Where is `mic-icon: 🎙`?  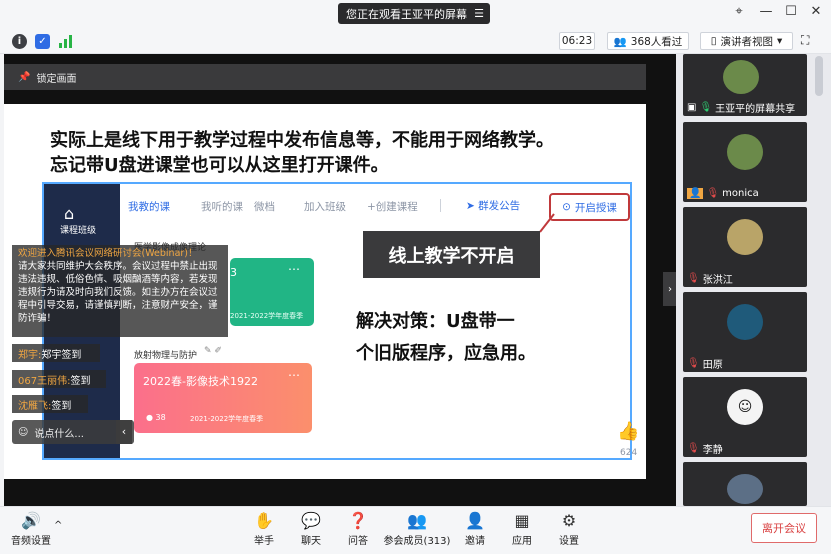
mic-icon: 🎙 is located at coordinates (706, 107).